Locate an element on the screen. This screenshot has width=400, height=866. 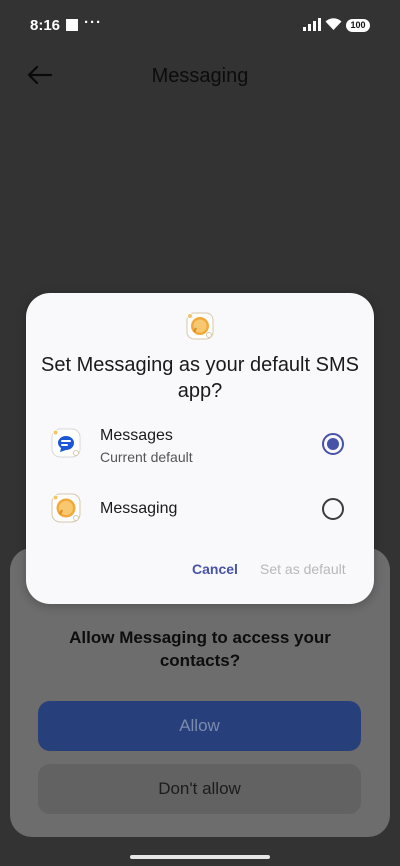
wifi-icon is located at coordinates (333, 24).